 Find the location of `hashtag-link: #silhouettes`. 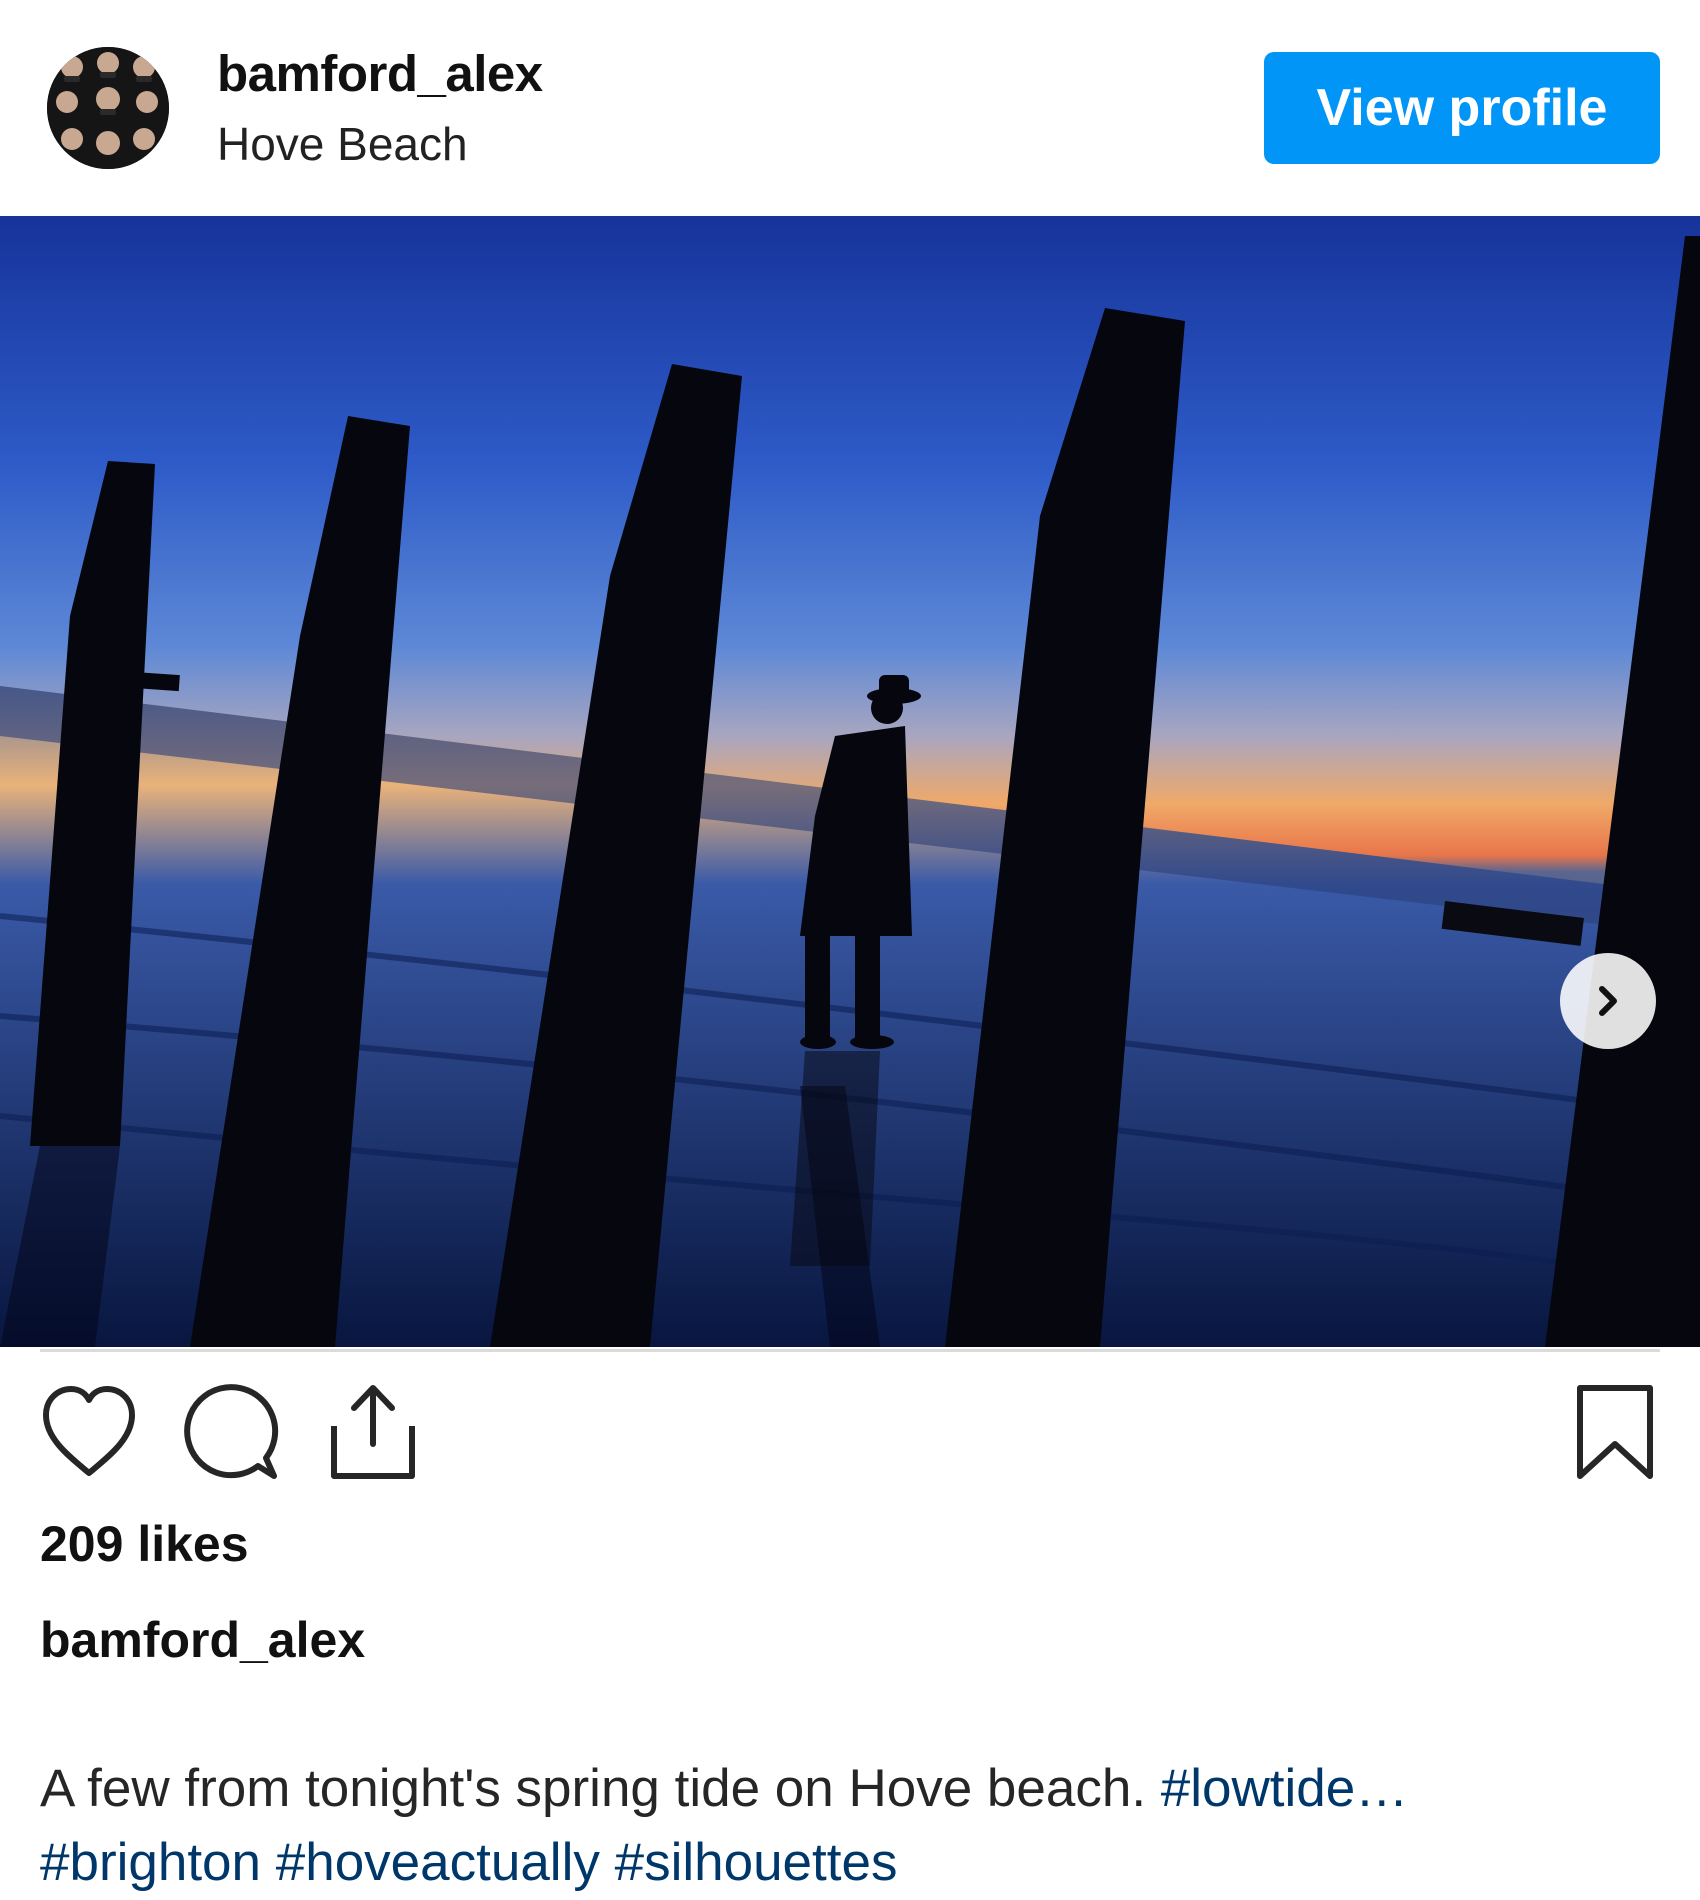

hashtag-link: #silhouettes is located at coordinates (756, 1862).